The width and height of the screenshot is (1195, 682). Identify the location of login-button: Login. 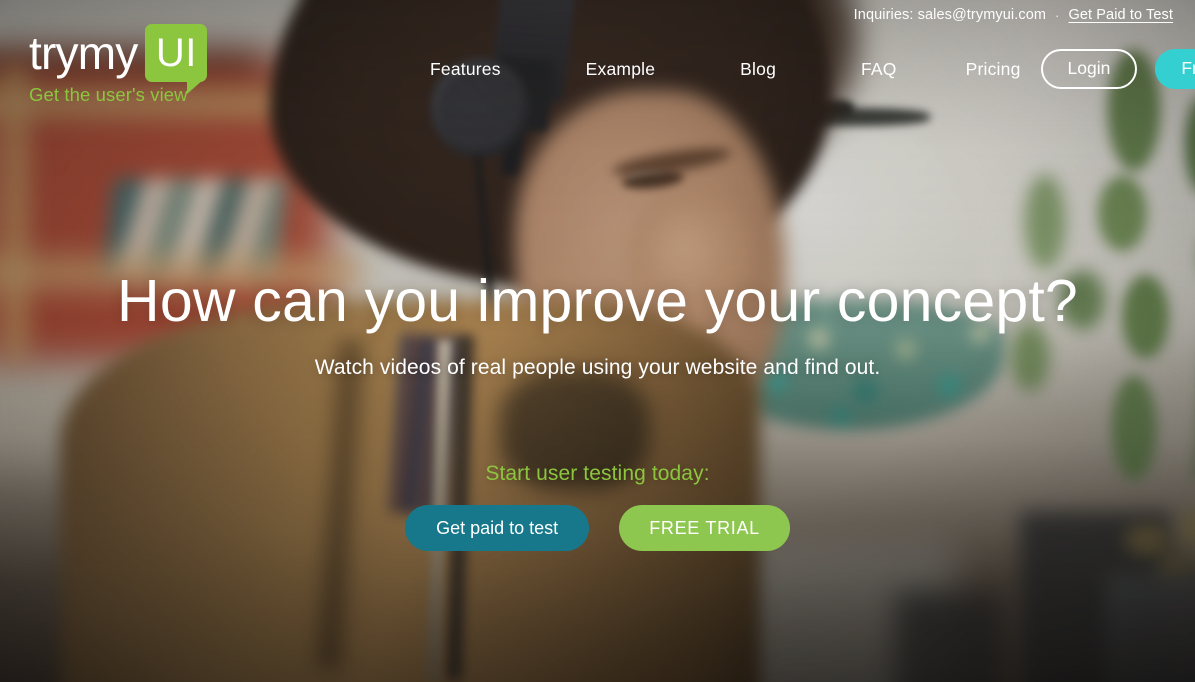
(1089, 69).